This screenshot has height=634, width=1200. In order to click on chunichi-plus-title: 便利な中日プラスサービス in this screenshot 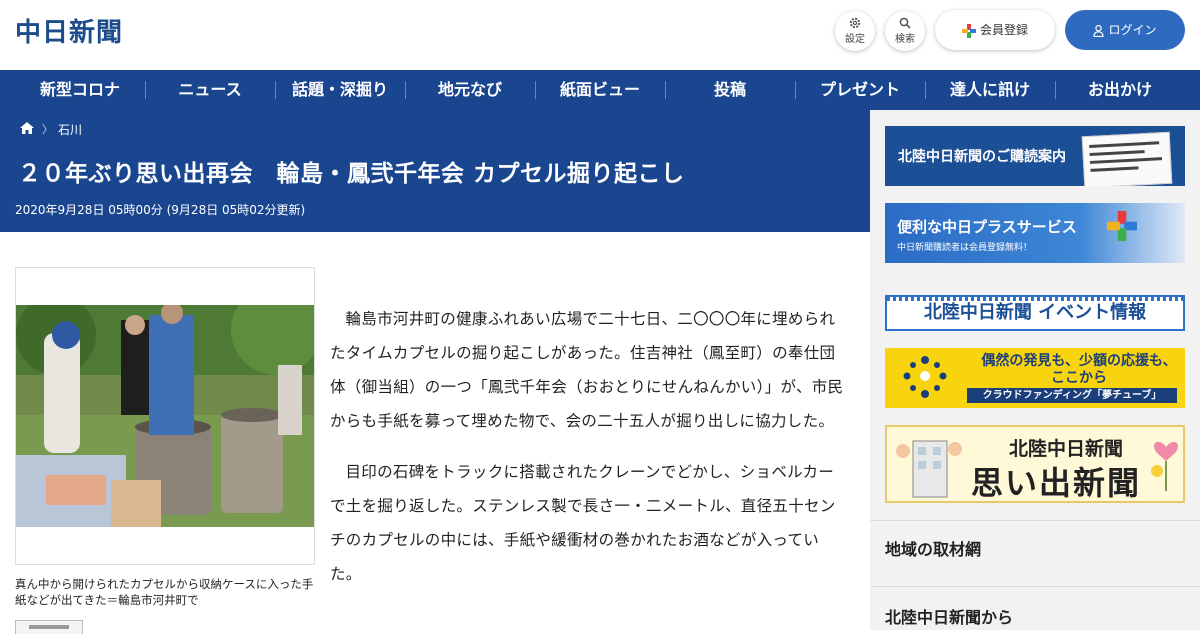, I will do `click(987, 227)`.